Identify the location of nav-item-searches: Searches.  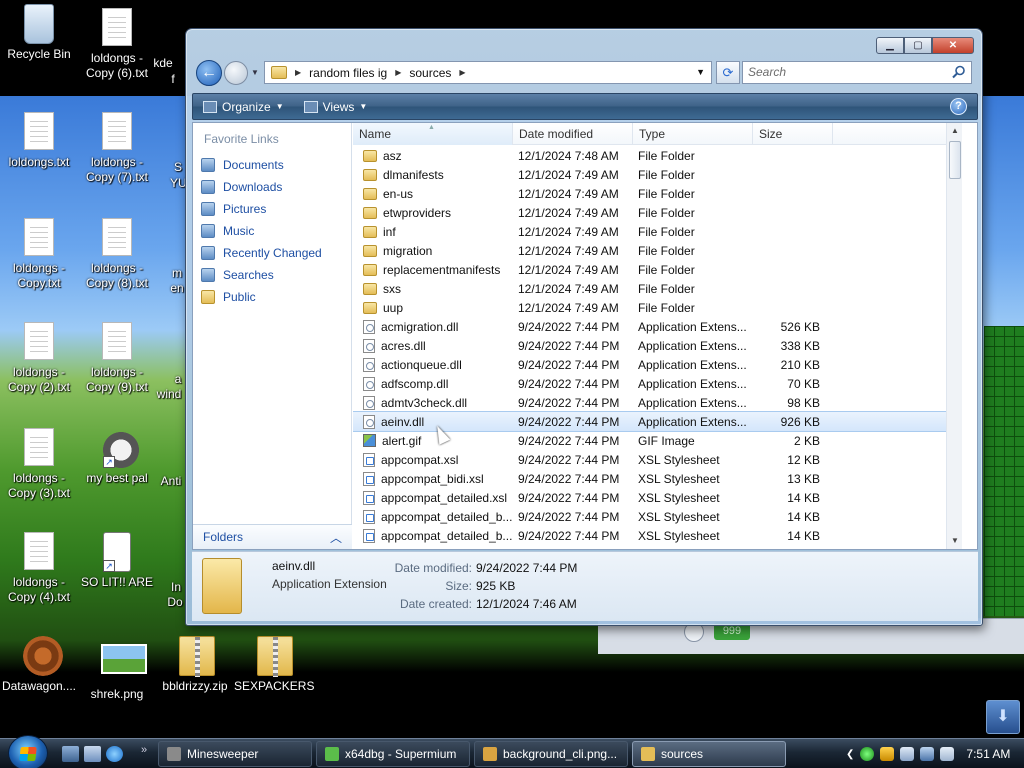
(260, 275).